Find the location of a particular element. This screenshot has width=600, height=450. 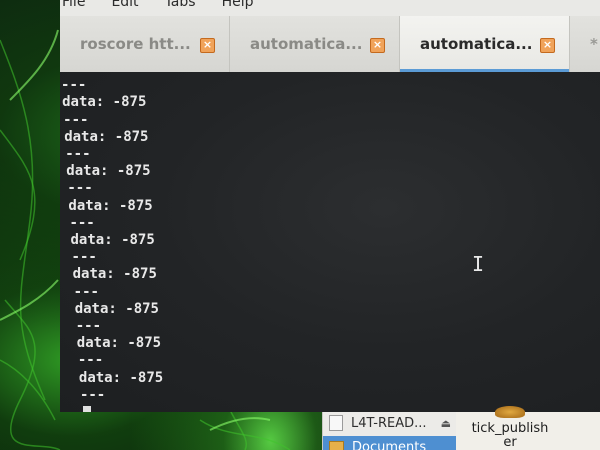

file-item-label: Documents is located at coordinates (389, 444).